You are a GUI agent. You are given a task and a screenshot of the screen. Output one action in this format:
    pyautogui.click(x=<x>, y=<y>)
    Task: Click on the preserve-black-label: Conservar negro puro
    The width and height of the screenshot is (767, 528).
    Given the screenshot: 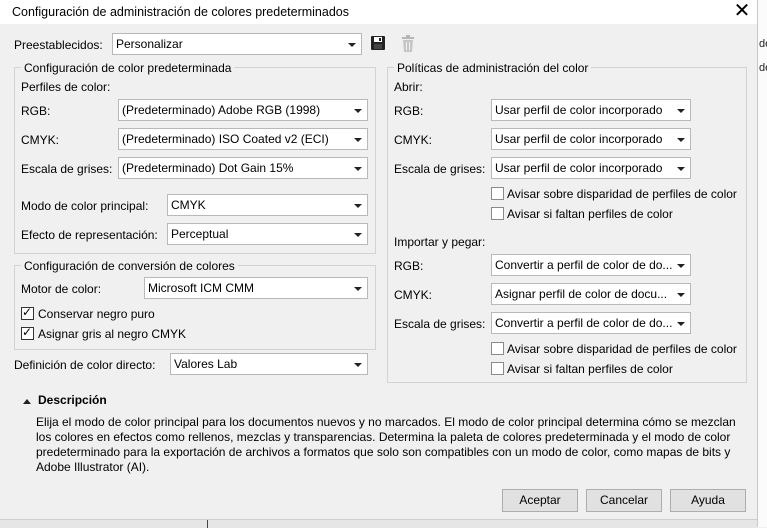 What is the action you would take?
    pyautogui.click(x=96, y=314)
    